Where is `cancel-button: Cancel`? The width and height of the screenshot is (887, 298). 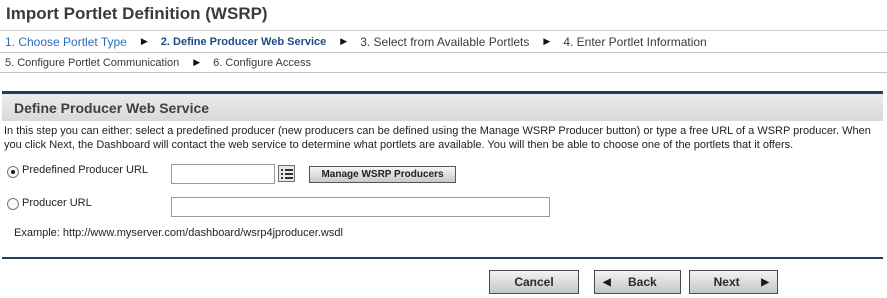 cancel-button: Cancel is located at coordinates (534, 282).